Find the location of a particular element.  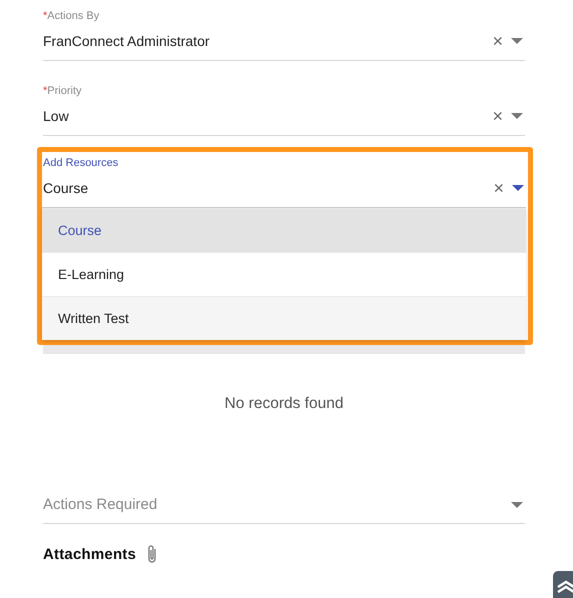

field-value: Low is located at coordinates (56, 116).